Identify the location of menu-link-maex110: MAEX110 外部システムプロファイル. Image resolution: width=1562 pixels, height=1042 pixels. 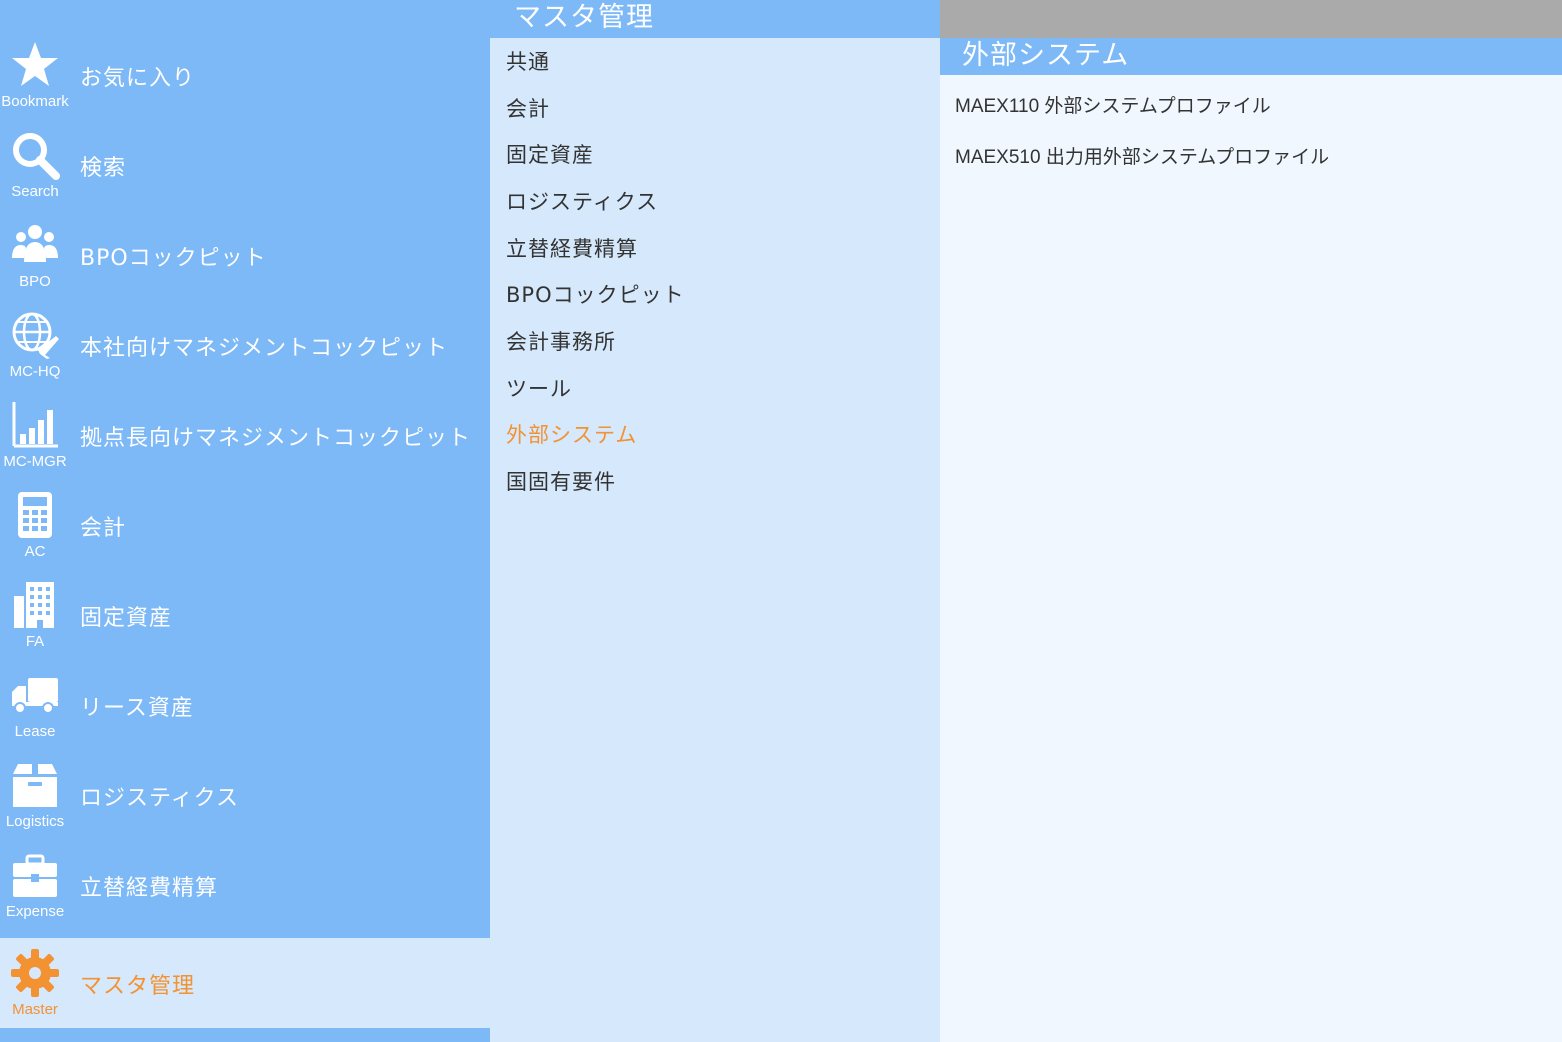
(1113, 104).